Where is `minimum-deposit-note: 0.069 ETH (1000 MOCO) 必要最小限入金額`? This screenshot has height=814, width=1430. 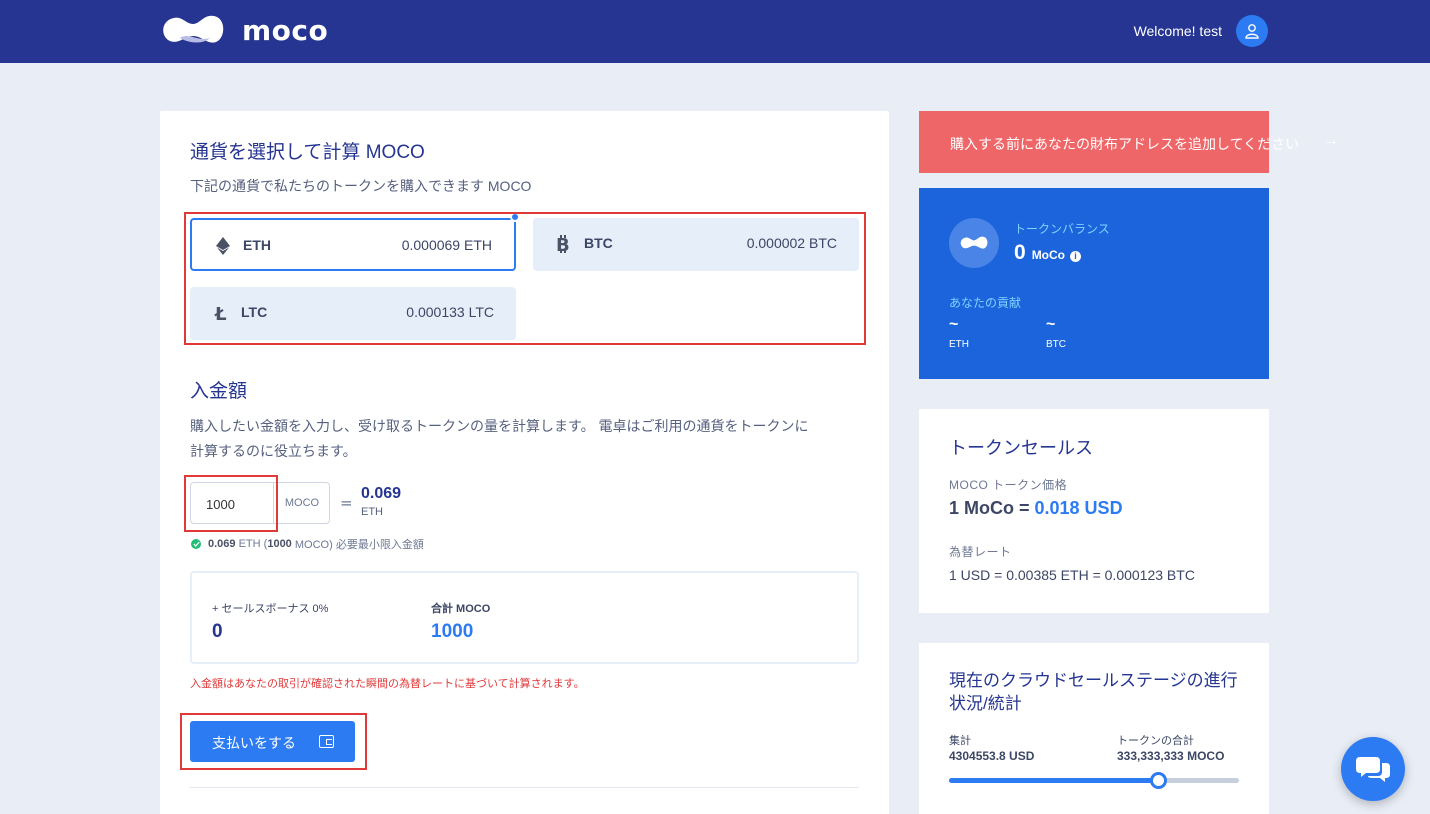
minimum-deposit-note: 0.069 ETH (1000 MOCO) 必要最小限入金額 is located at coordinates (307, 544).